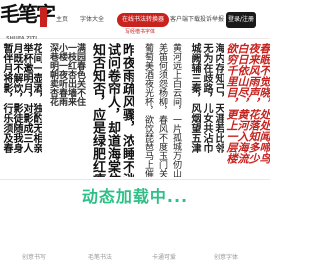 The width and height of the screenshot is (320, 265). What do you see at coordinates (92, 20) in the screenshot?
I see `nav-fonts: 字体大全` at bounding box center [92, 20].